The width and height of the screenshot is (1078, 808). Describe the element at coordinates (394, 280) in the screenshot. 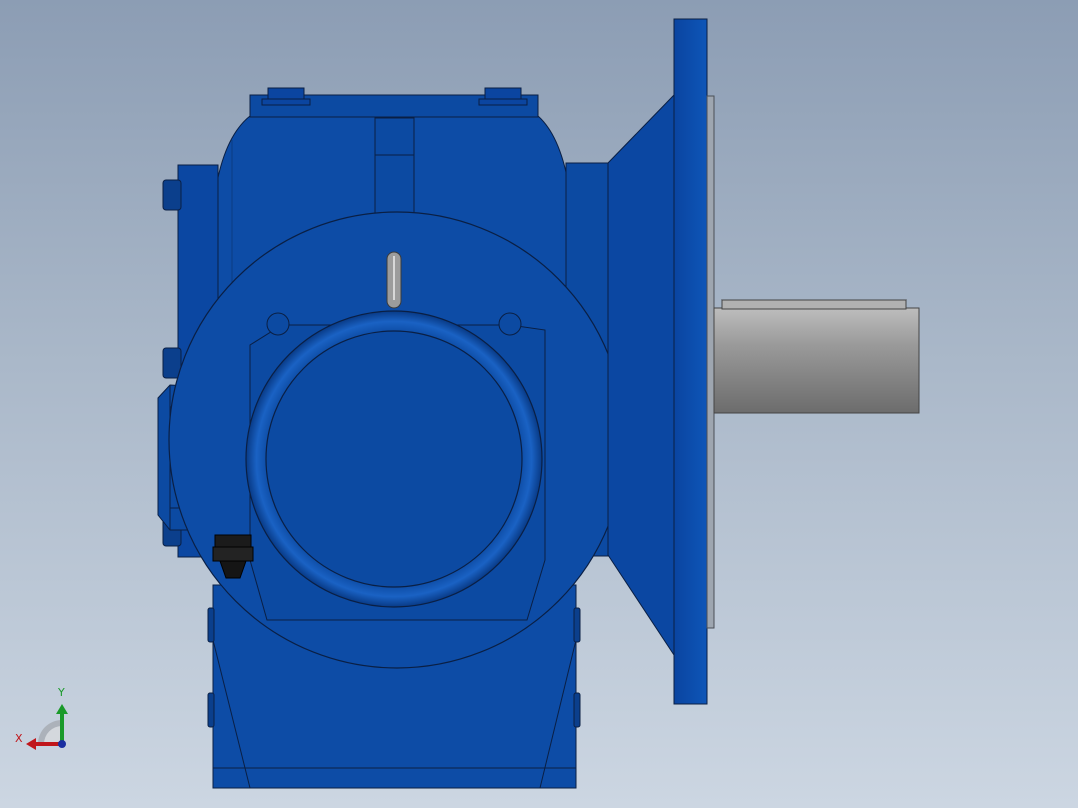

I see `breather-plug` at that location.